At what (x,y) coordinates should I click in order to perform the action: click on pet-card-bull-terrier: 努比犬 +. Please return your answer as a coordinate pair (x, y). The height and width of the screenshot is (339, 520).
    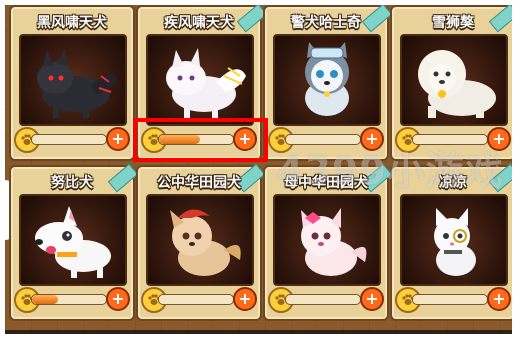
    Looking at the image, I should click on (74, 242).